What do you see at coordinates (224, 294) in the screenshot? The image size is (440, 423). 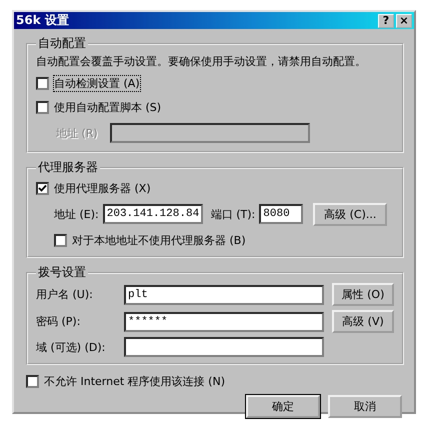 I see `input-field: plt` at bounding box center [224, 294].